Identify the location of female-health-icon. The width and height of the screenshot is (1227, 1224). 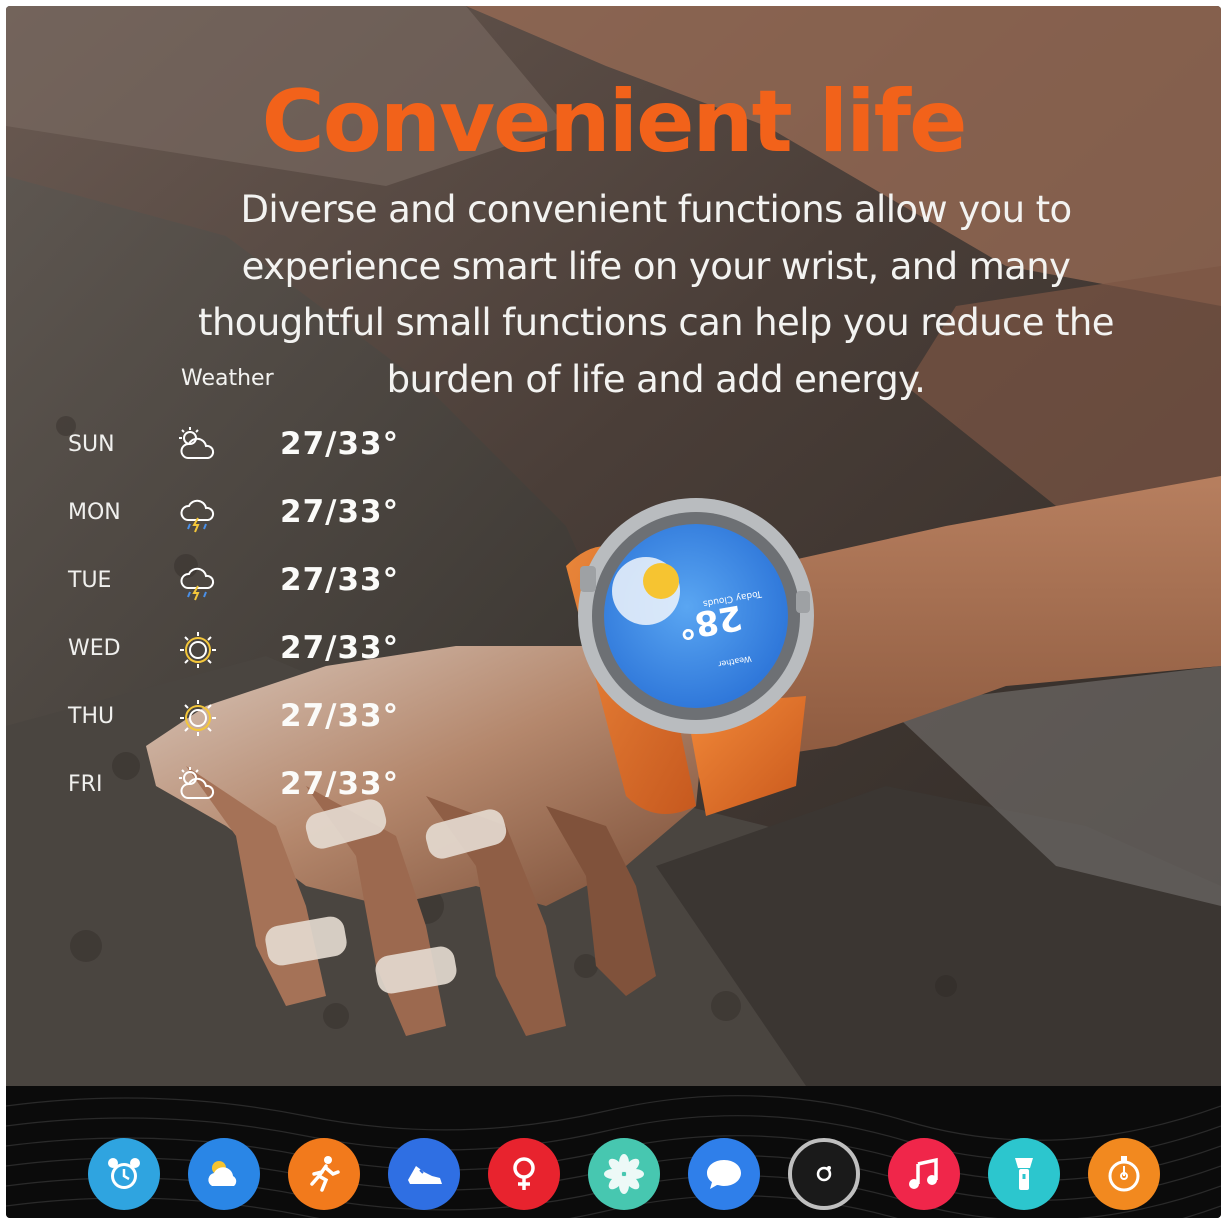
(524, 1174).